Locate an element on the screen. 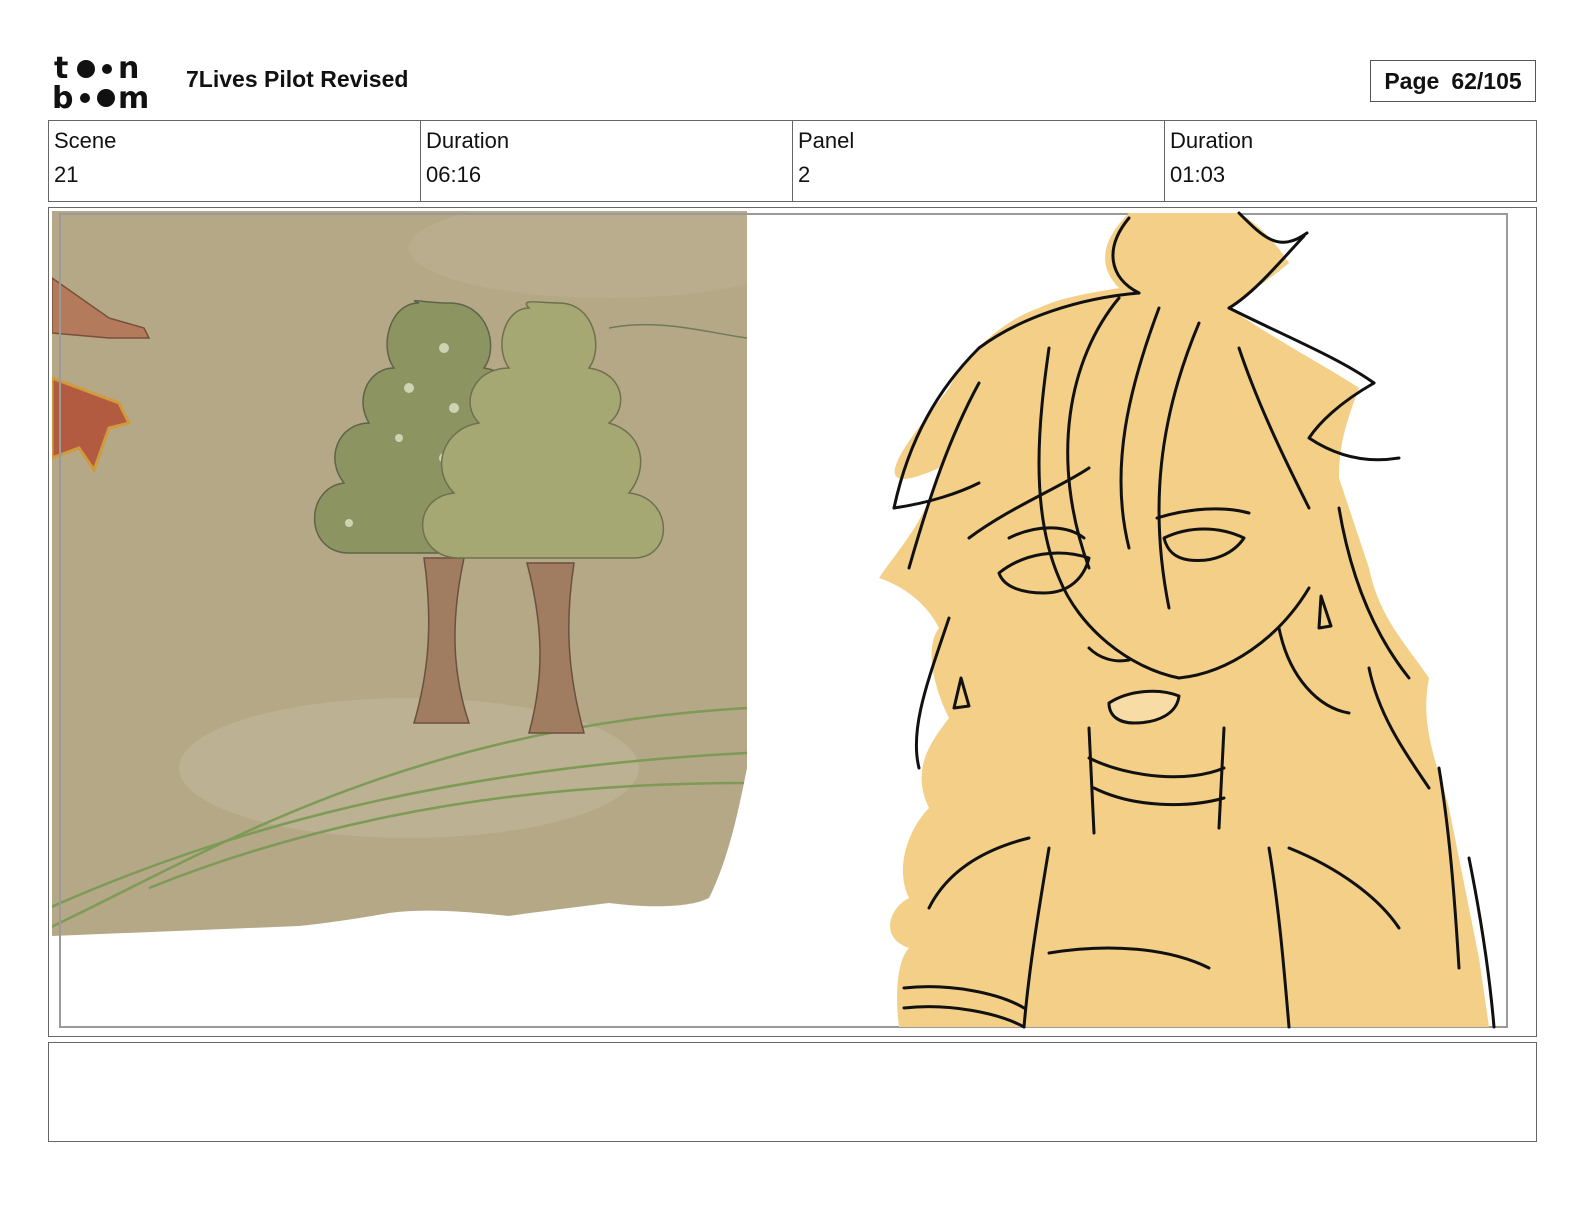  page-number: 62/105 is located at coordinates (1486, 80).